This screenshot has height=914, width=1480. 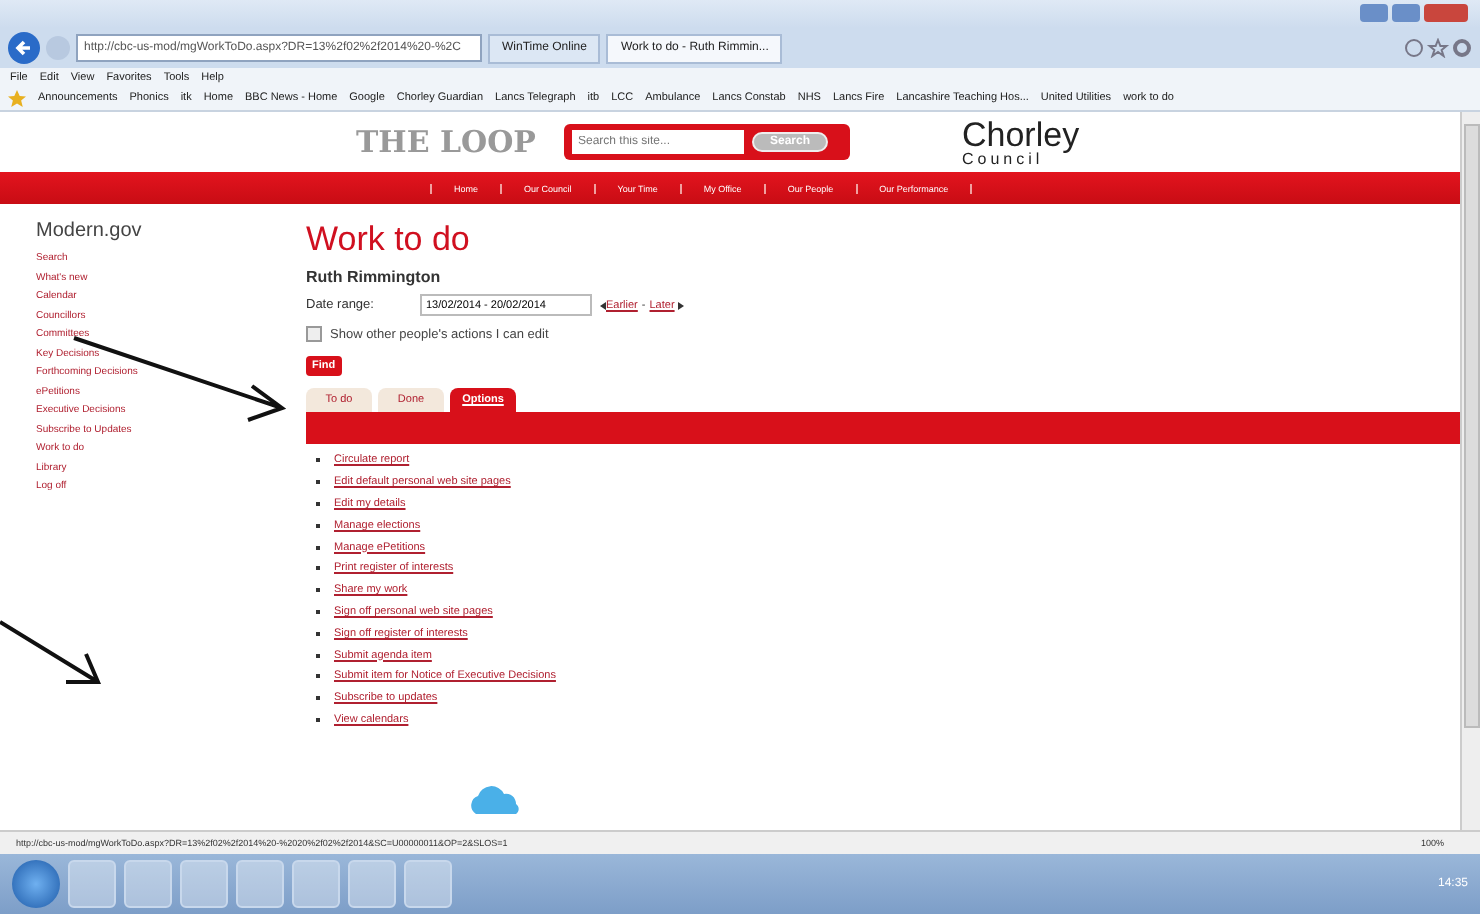 What do you see at coordinates (1374, 13) in the screenshot?
I see `minimize-button` at bounding box center [1374, 13].